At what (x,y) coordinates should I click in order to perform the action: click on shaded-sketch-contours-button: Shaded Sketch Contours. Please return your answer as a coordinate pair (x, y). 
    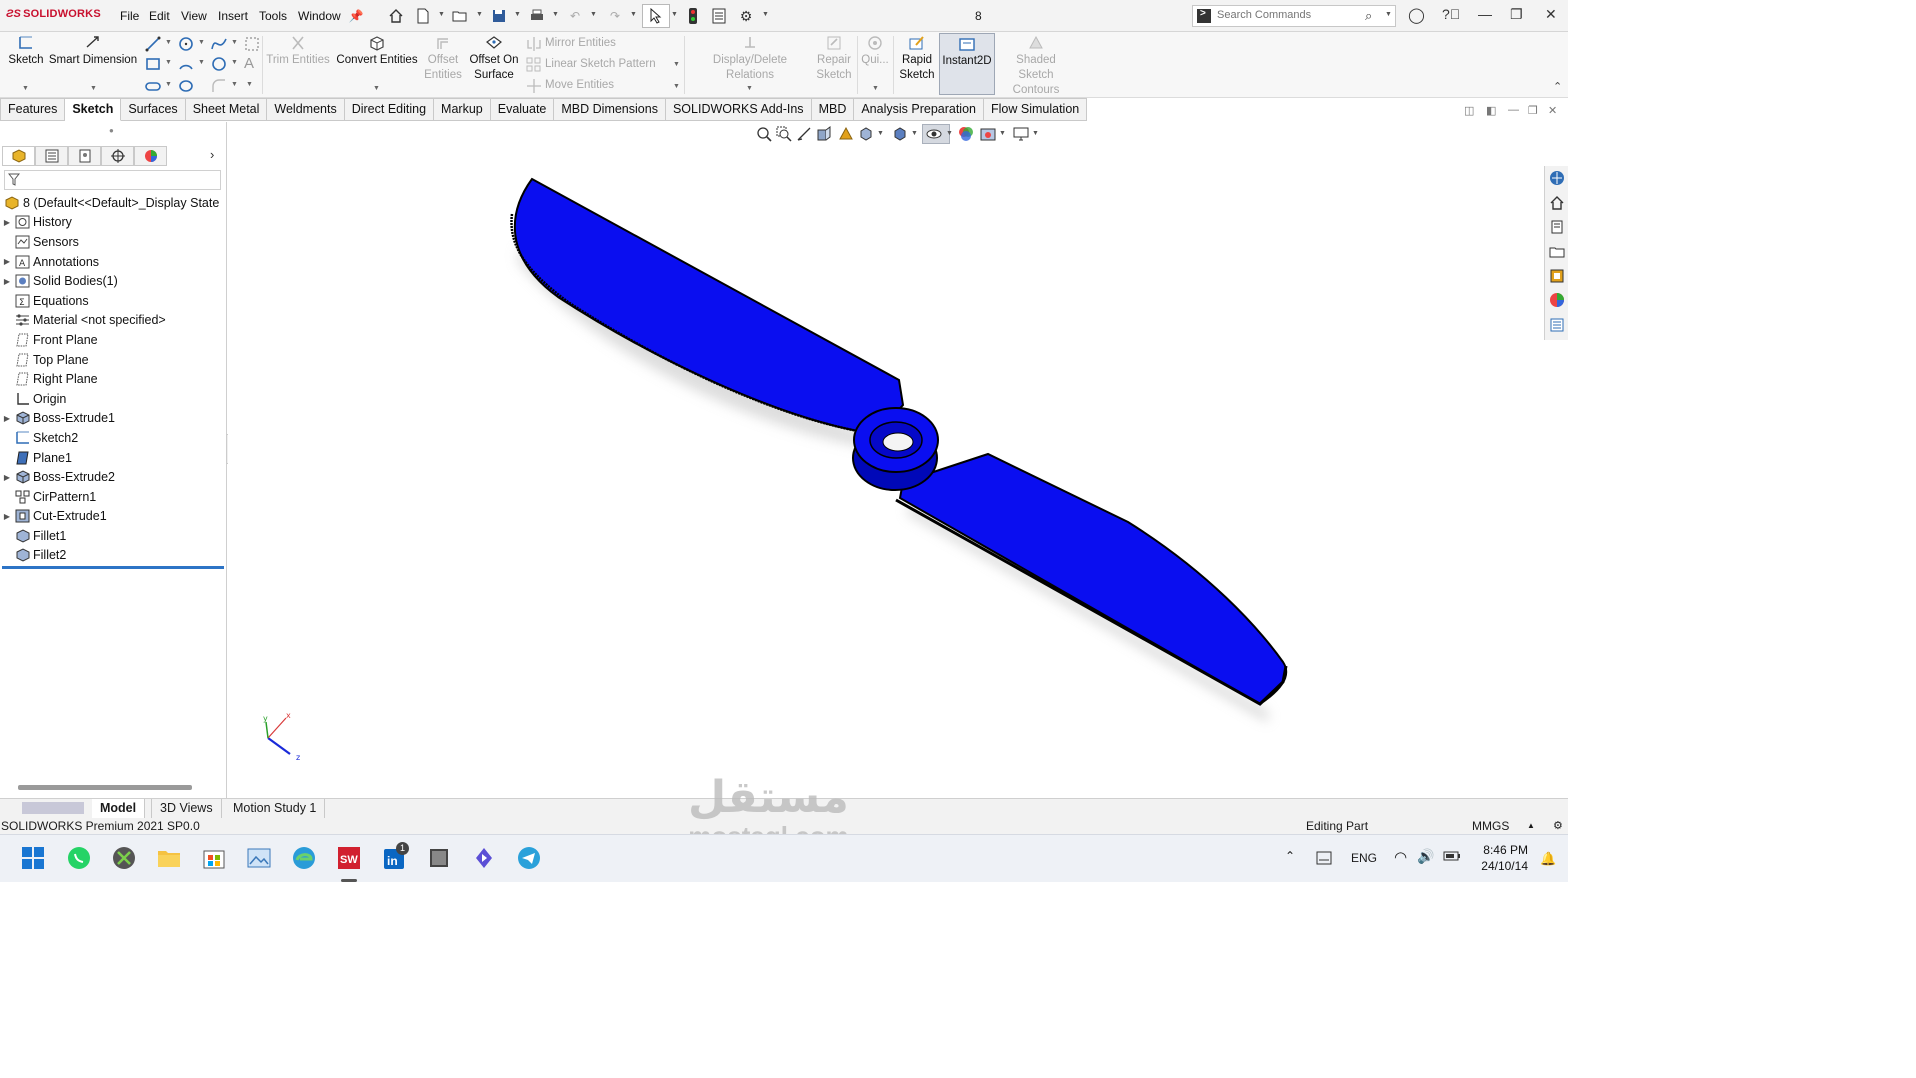
    Looking at the image, I should click on (1036, 66).